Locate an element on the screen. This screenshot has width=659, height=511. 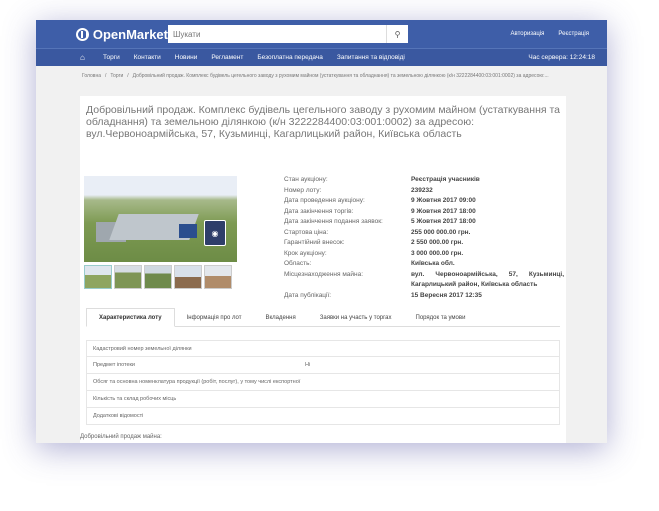
info-label: Дата публікації: is located at coordinates (308, 295).